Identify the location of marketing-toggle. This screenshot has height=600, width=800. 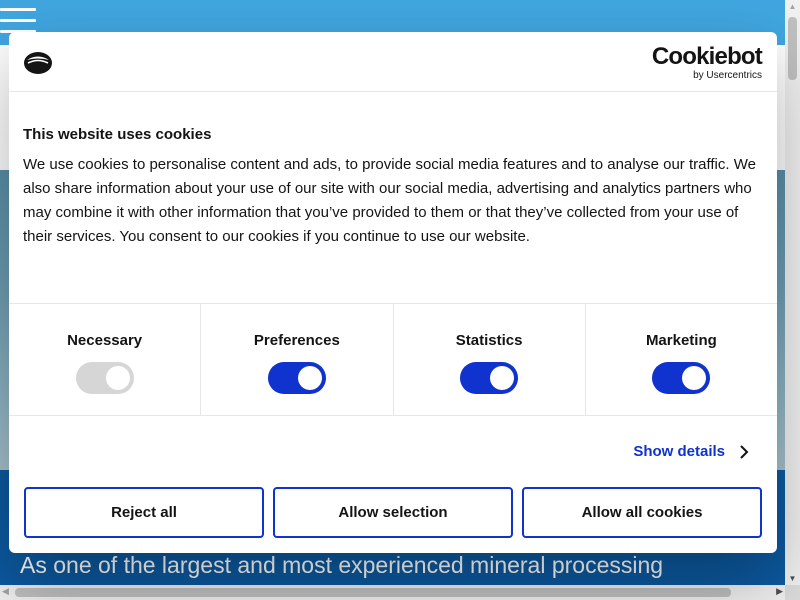
(681, 378).